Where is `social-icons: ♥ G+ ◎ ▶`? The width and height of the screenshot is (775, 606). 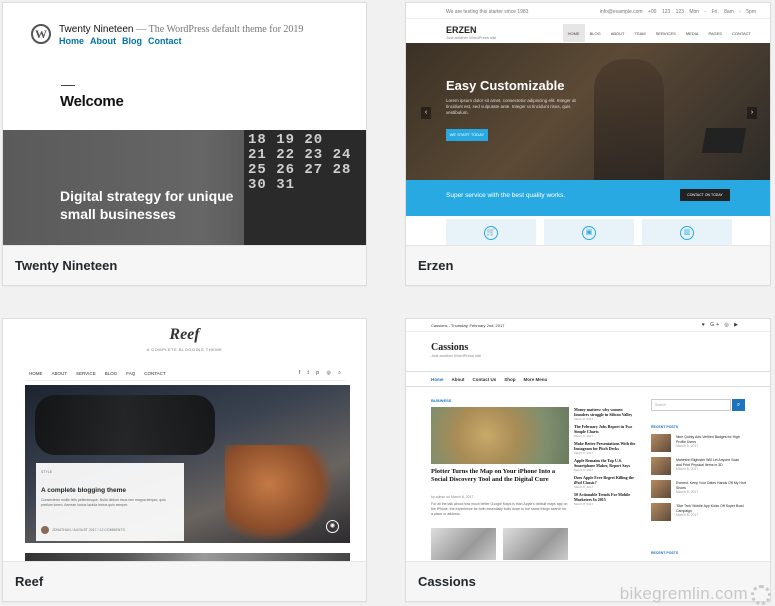 social-icons: ♥ G+ ◎ ▶ is located at coordinates (720, 325).